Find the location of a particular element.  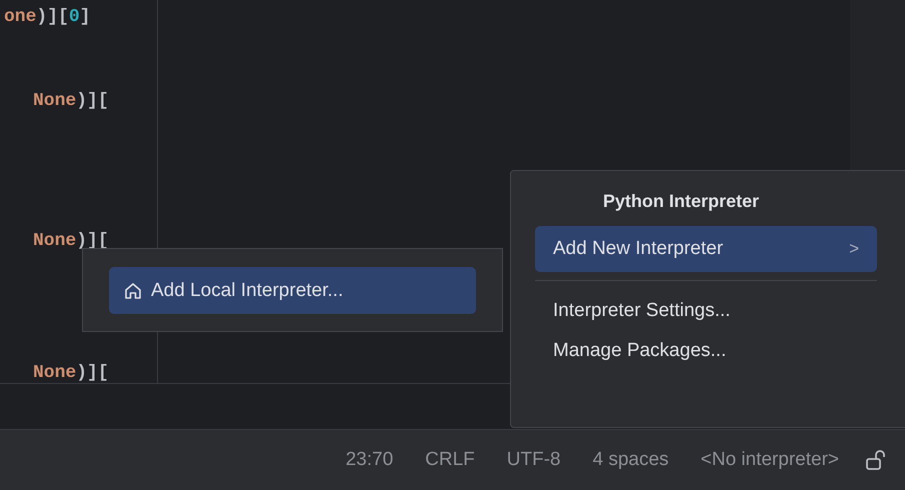

unlocked-lock-icon is located at coordinates (876, 460).